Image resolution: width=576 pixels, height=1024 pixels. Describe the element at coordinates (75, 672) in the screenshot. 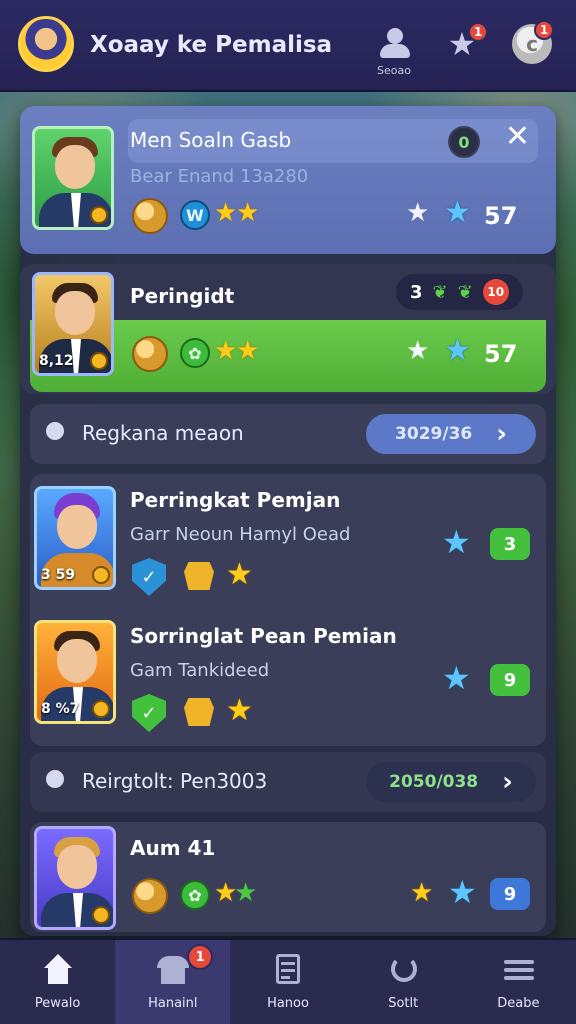

I see `player-portrait: 8 %7` at that location.